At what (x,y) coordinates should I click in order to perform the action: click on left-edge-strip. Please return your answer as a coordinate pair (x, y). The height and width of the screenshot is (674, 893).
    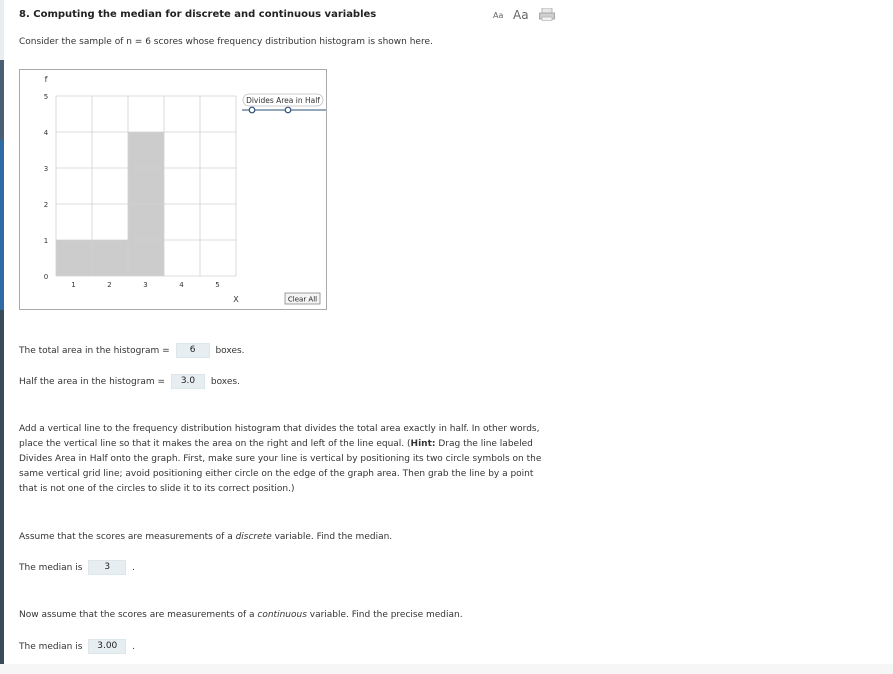
    Looking at the image, I should click on (2, 337).